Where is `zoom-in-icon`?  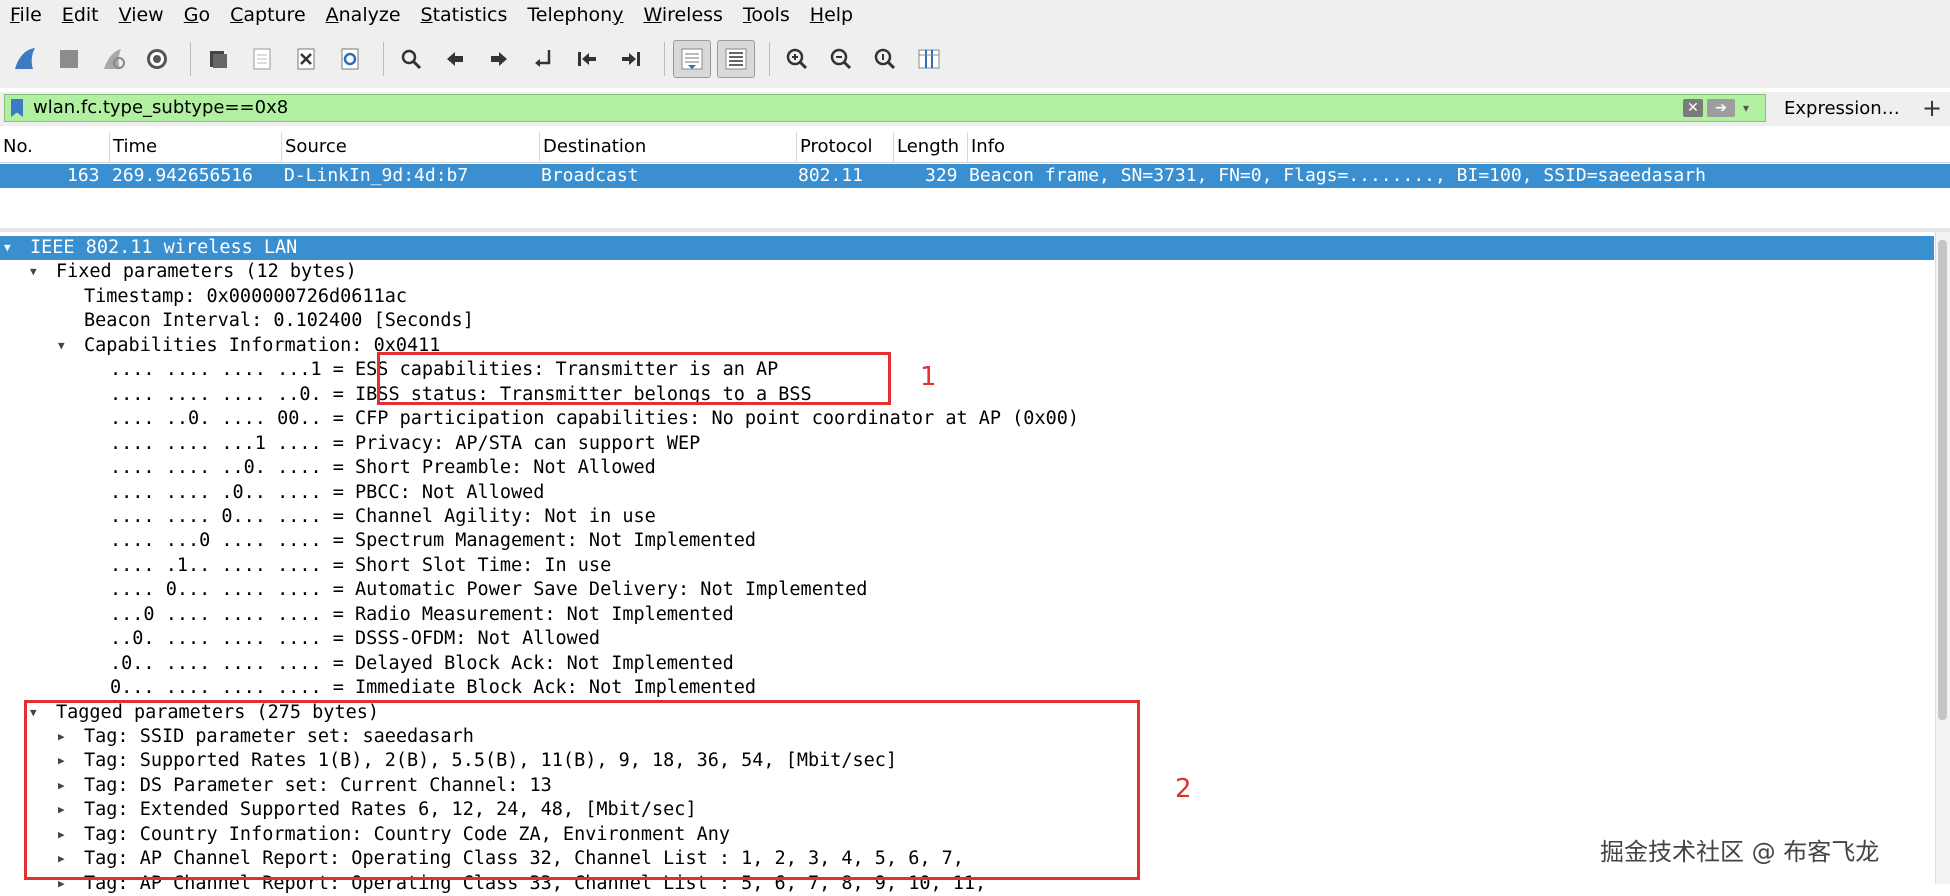
zoom-in-icon is located at coordinates (797, 59).